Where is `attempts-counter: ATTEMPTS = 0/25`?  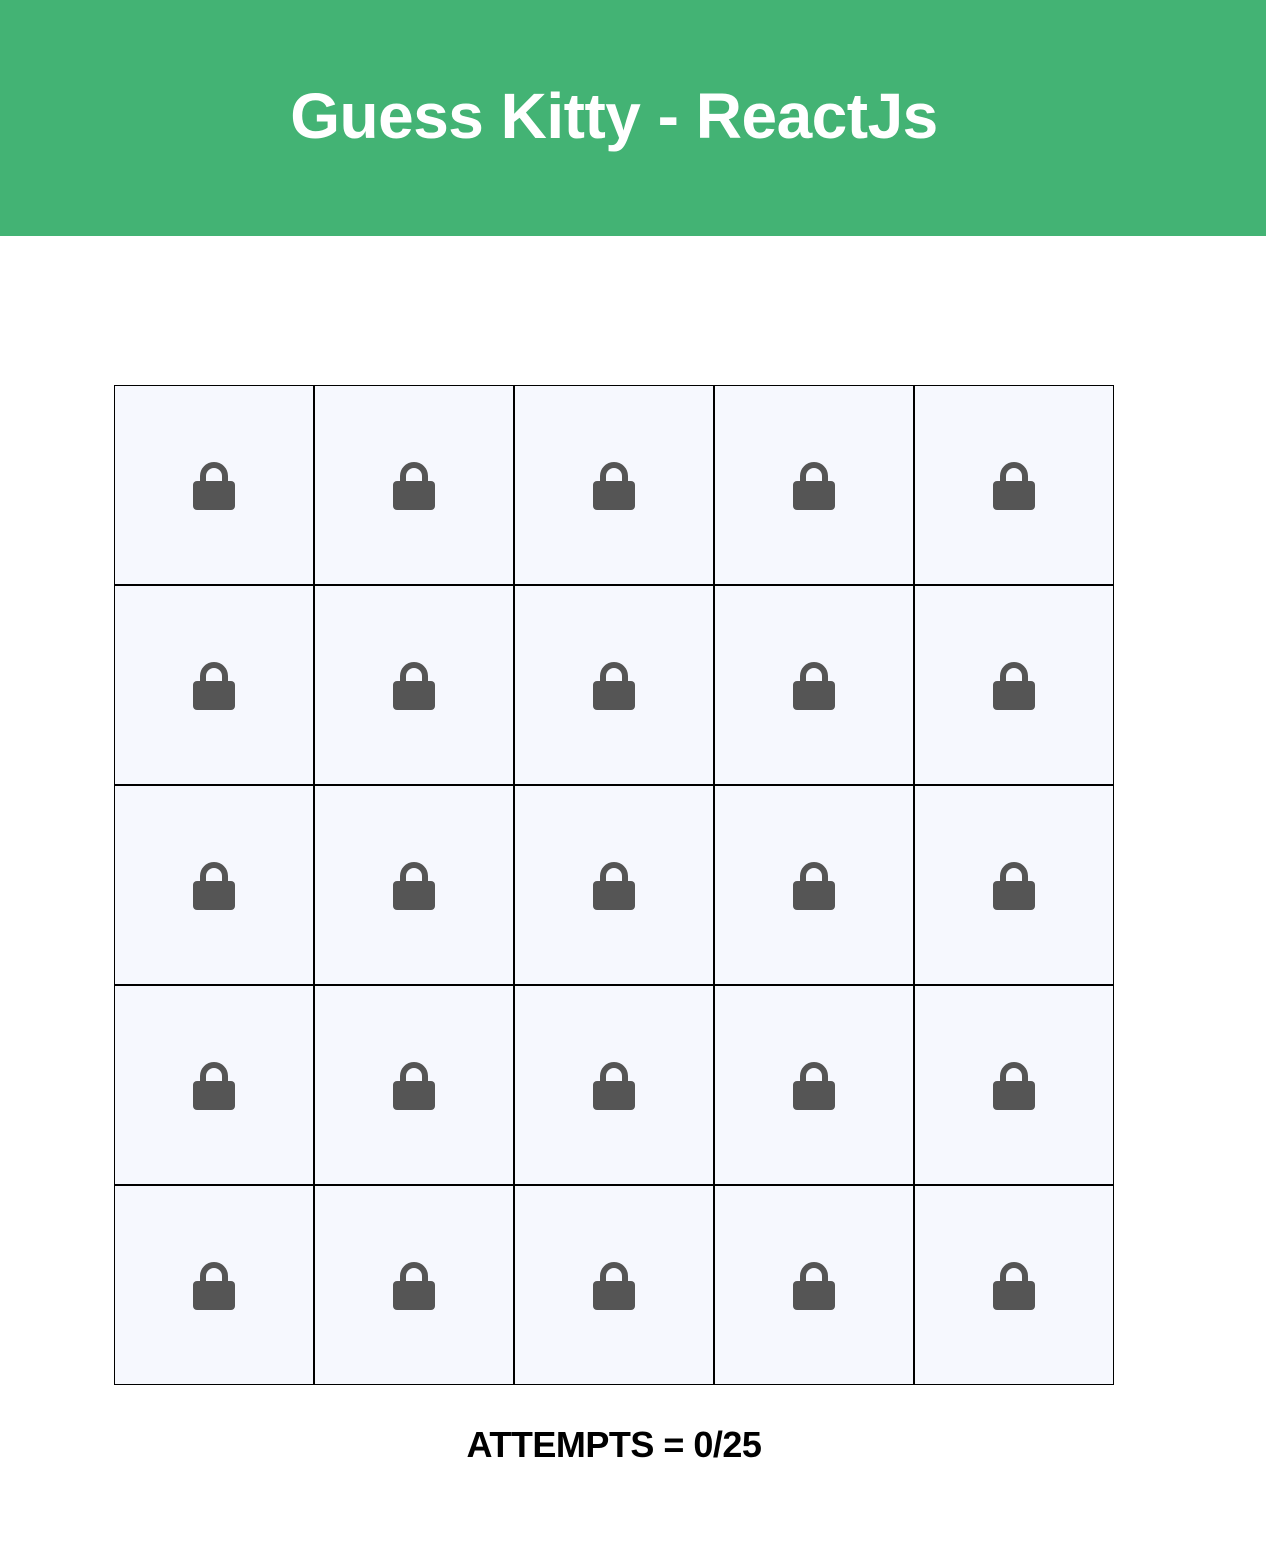
attempts-counter: ATTEMPTS = 0/25 is located at coordinates (614, 1444).